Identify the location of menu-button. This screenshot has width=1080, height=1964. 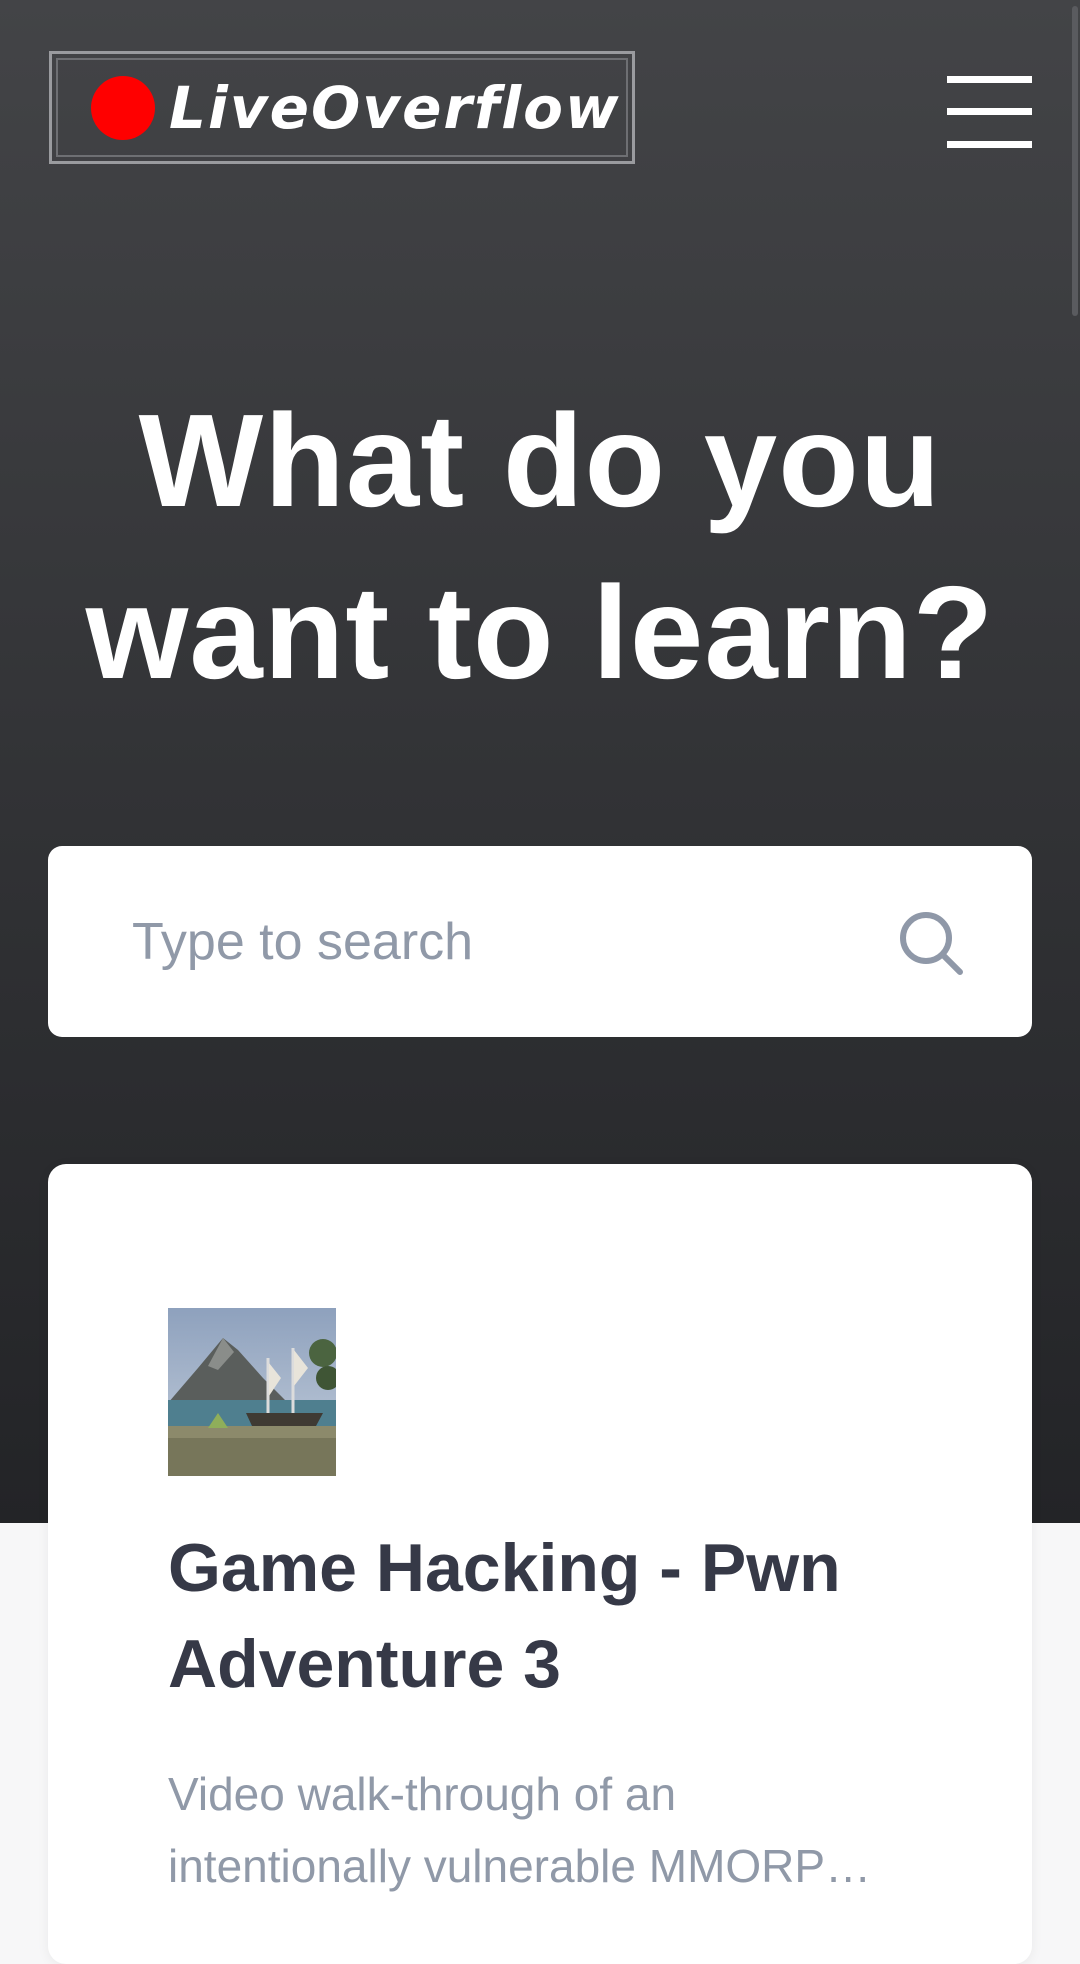
(989, 112).